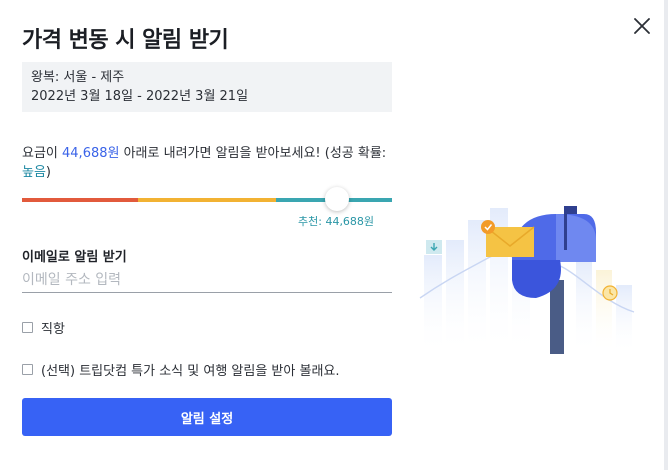 The height and width of the screenshot is (470, 668). What do you see at coordinates (336, 199) in the screenshot?
I see `slider-thumb` at bounding box center [336, 199].